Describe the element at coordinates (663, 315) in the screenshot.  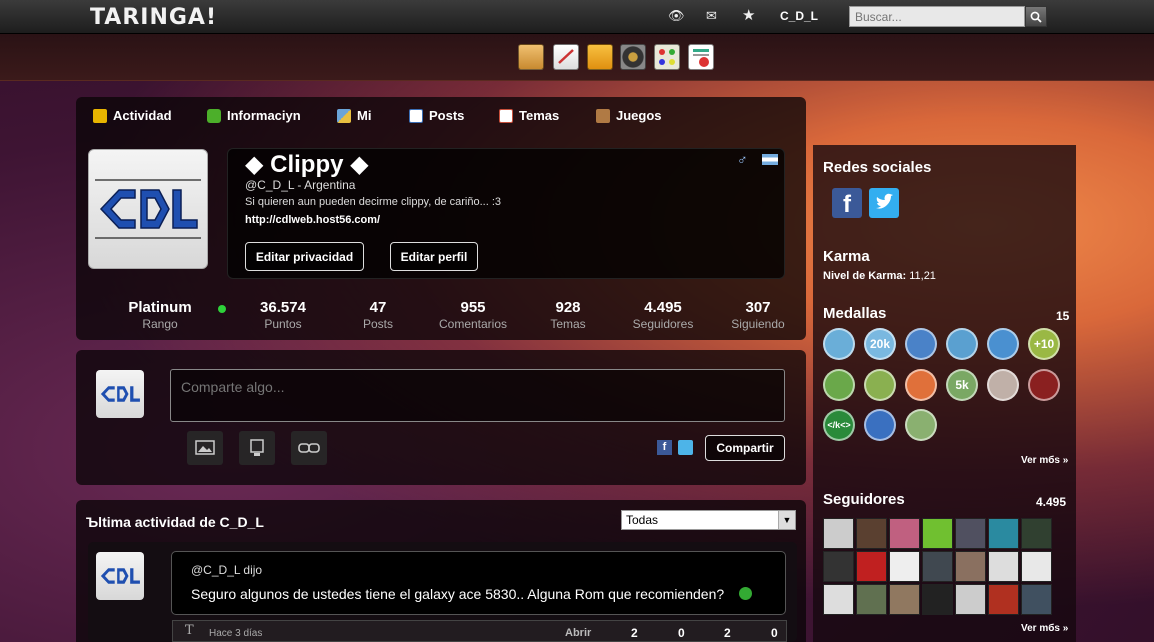
I see `stat-seguidores: 4.495 Seguidores` at that location.